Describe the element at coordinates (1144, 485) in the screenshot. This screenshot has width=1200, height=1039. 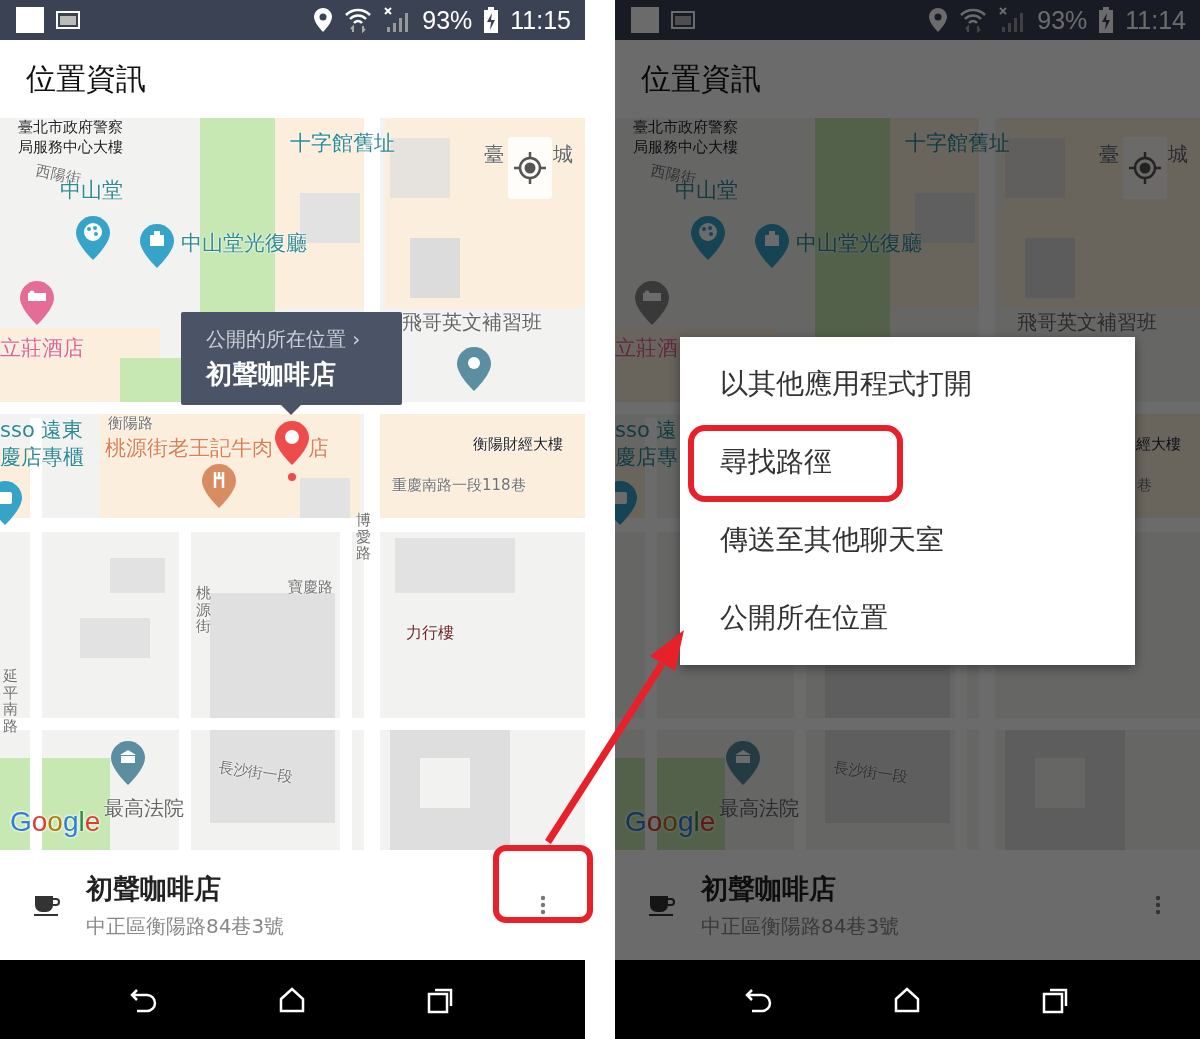
I see `map-label: 巷` at that location.